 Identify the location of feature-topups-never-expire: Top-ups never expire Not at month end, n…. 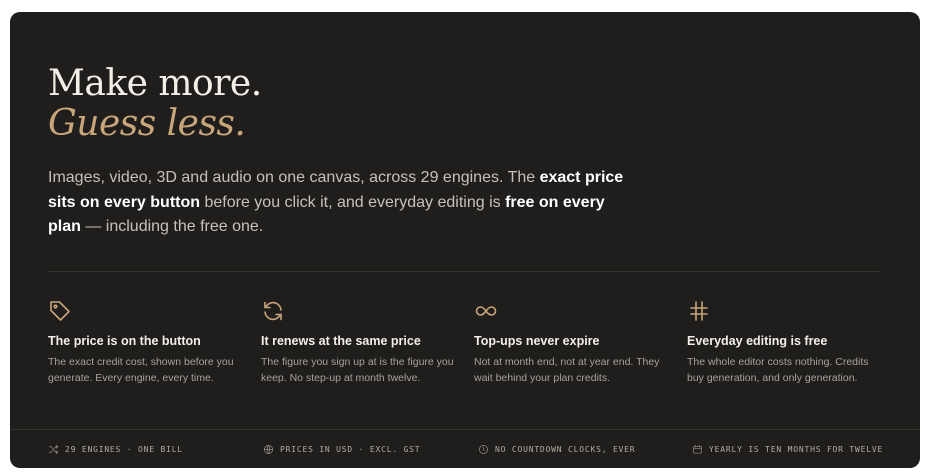
(574, 342).